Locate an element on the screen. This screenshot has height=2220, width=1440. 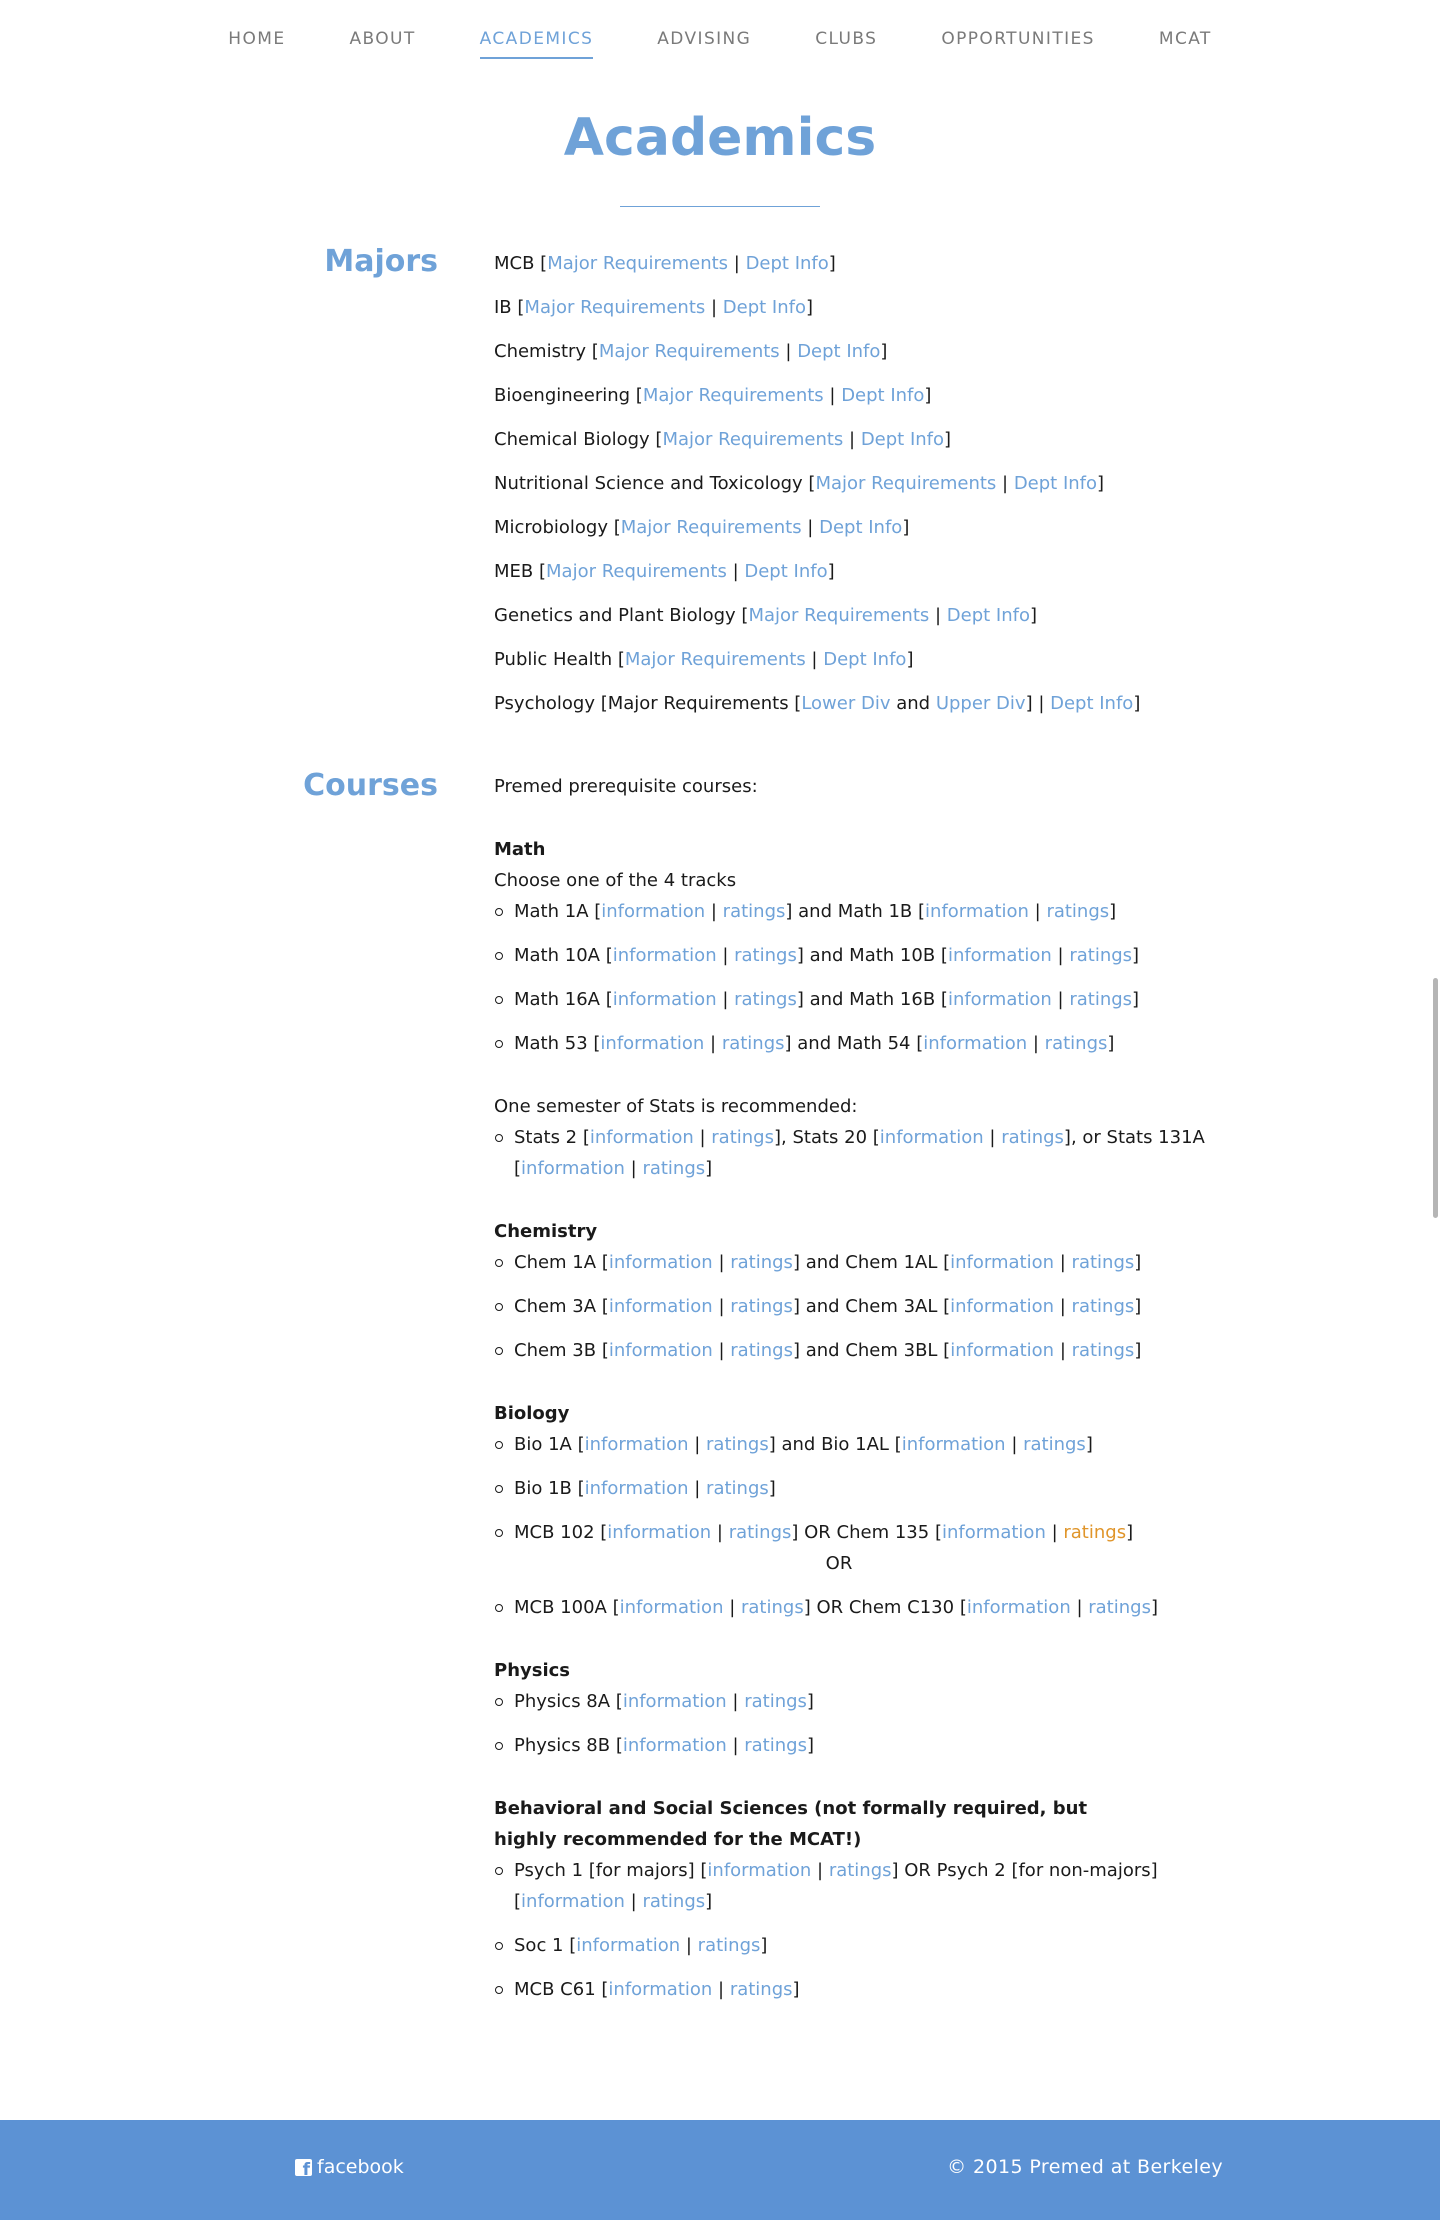
major-name: MCB is located at coordinates (514, 263).